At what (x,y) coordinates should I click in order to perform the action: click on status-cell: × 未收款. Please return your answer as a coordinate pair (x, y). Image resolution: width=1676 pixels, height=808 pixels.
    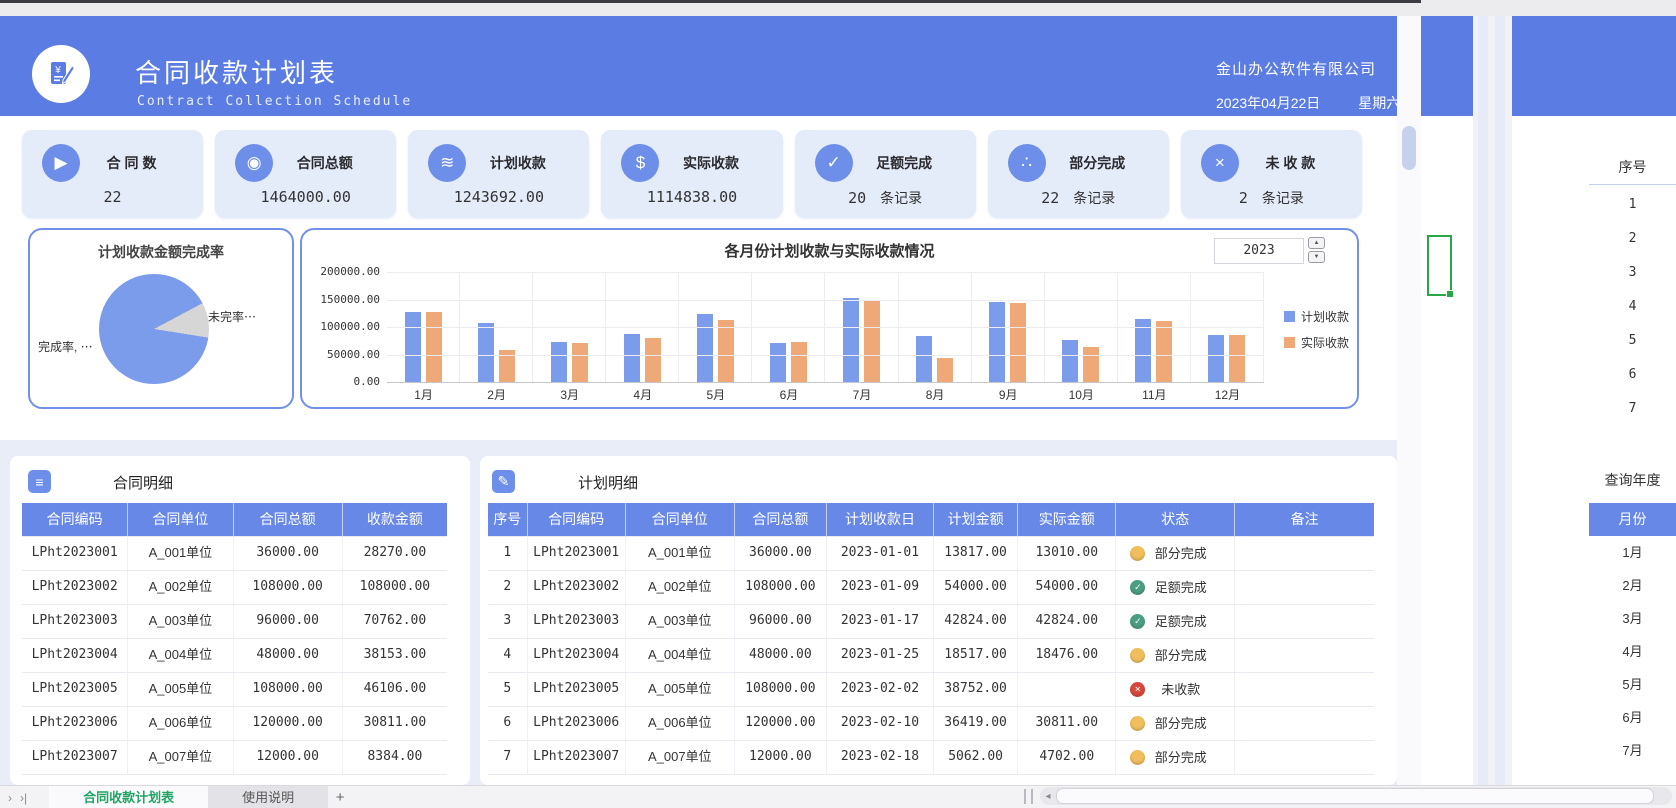
    Looking at the image, I should click on (1176, 689).